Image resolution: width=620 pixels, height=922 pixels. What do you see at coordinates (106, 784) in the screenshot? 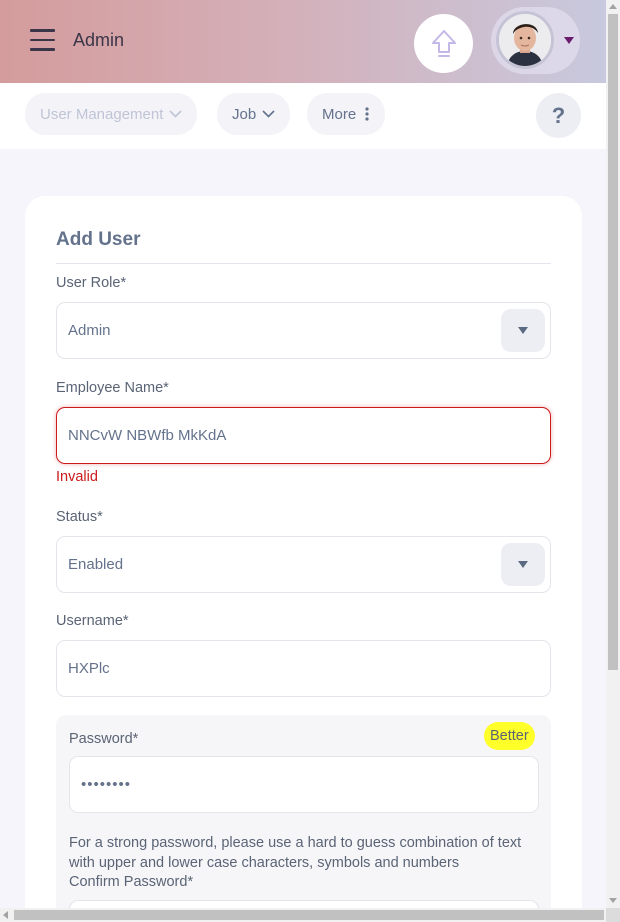
I see `password-value: ••••••••` at bounding box center [106, 784].